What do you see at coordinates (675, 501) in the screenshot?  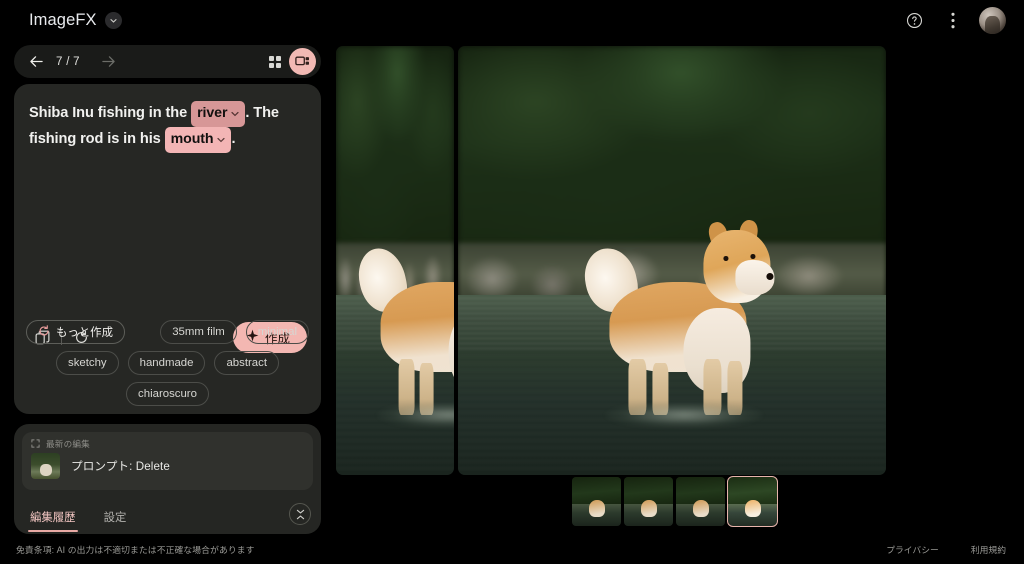 I see `thumbnail-strip` at bounding box center [675, 501].